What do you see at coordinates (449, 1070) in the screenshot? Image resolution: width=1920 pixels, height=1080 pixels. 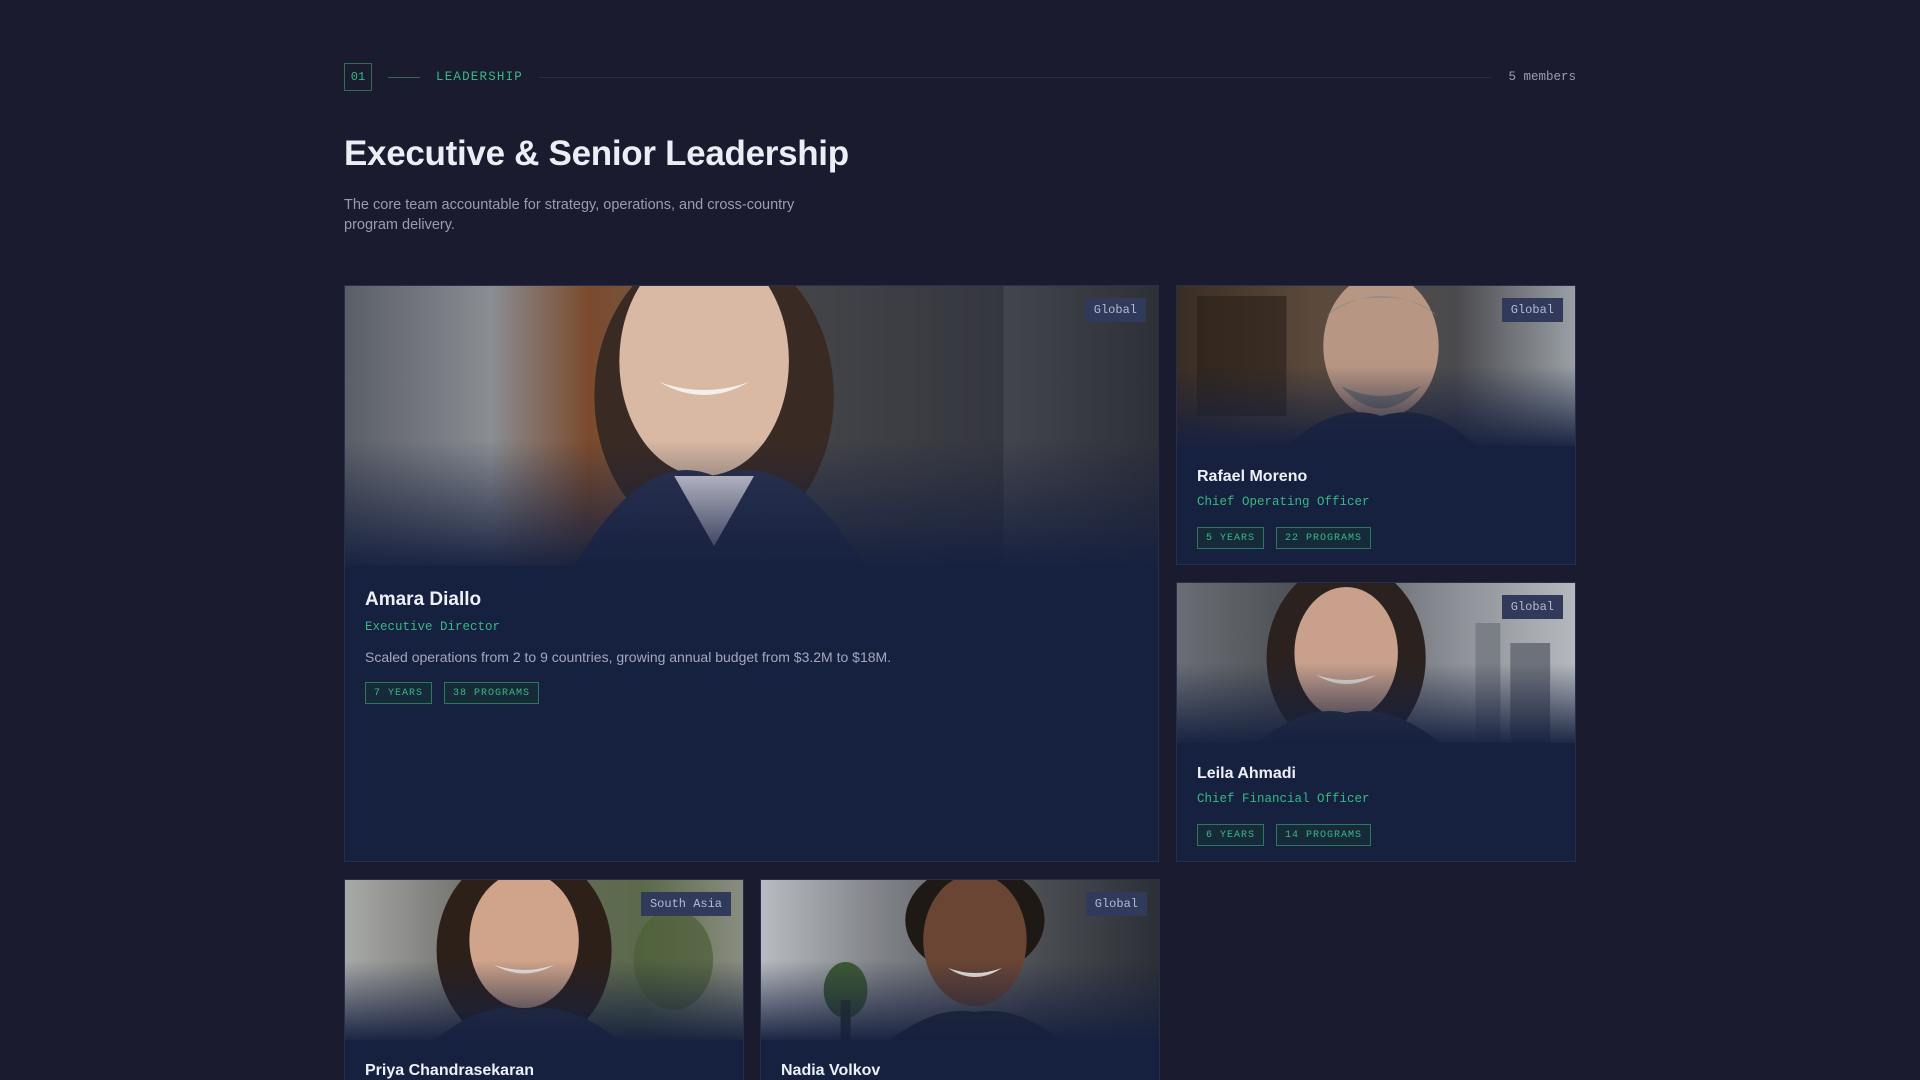 I see `member-name: Priya Chandrasekaran` at bounding box center [449, 1070].